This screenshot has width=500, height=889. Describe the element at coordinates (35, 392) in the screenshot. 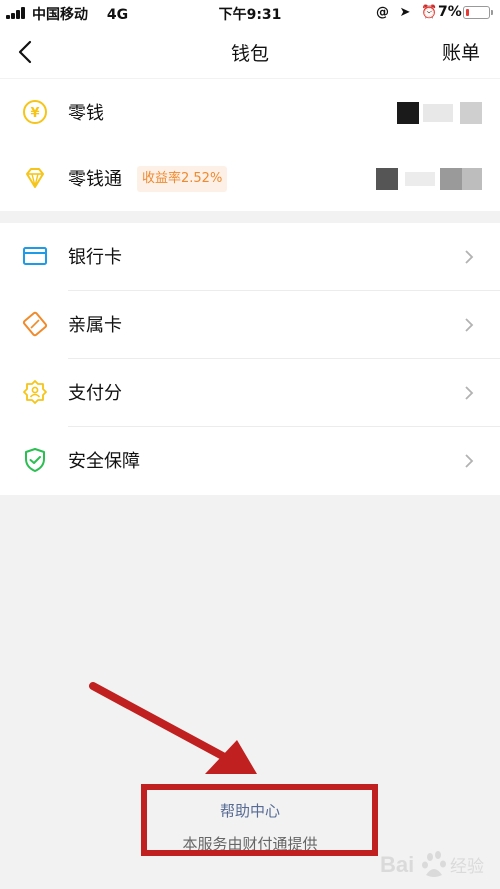

I see `pay-score-icon` at that location.